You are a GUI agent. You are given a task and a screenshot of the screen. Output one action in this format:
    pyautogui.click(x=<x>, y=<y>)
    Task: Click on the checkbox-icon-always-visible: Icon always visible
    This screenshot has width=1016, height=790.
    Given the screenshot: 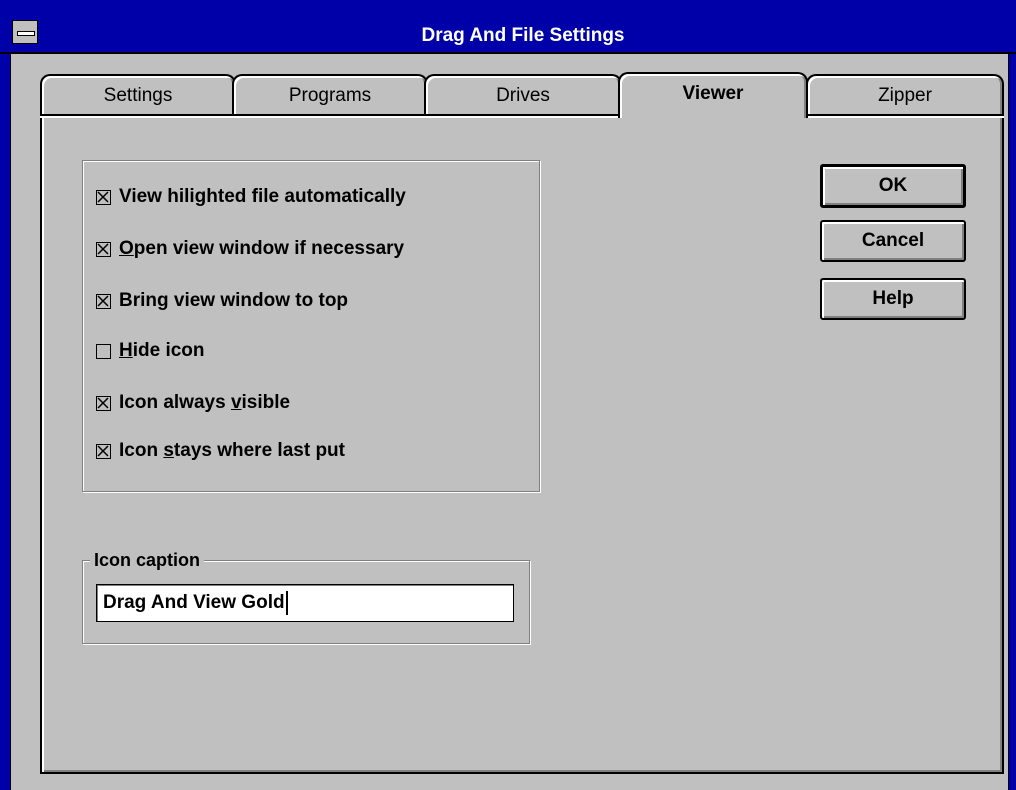 What is the action you would take?
    pyautogui.click(x=193, y=403)
    